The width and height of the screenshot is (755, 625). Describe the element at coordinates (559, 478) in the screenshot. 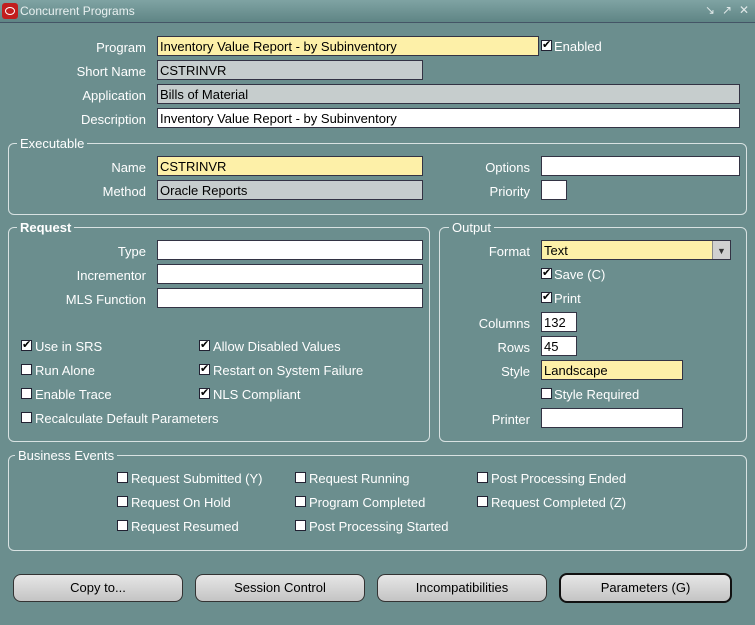

I see `post-processing-ended-label: Post Processing Ended` at that location.